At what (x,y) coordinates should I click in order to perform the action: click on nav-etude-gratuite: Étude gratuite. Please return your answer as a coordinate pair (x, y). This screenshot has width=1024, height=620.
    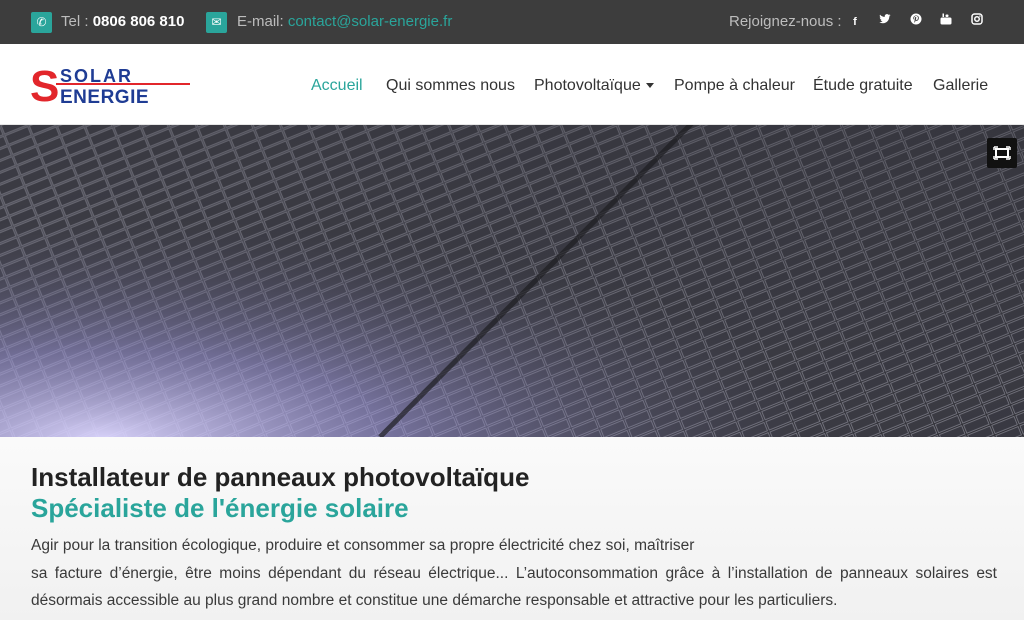
    Looking at the image, I should click on (863, 86).